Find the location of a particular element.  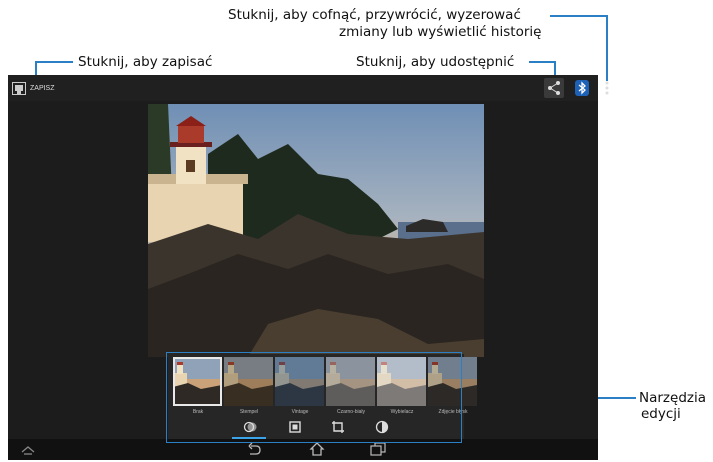

home-icon is located at coordinates (317, 449).